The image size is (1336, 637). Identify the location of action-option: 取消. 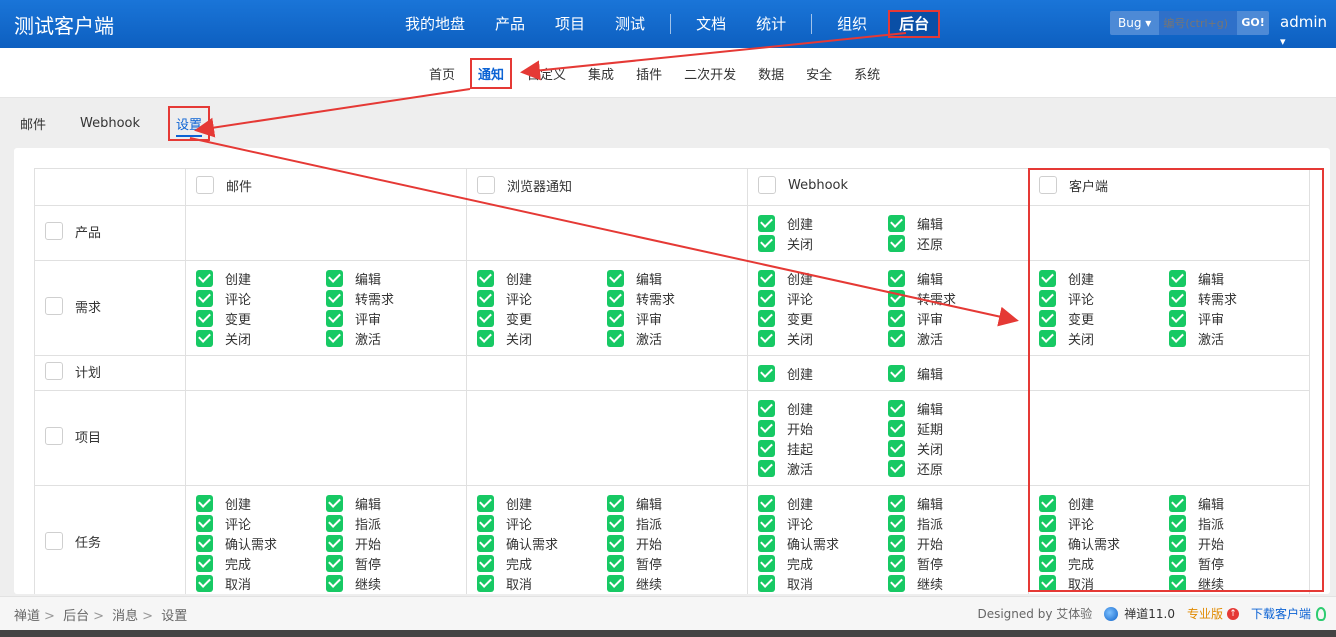
(823, 583).